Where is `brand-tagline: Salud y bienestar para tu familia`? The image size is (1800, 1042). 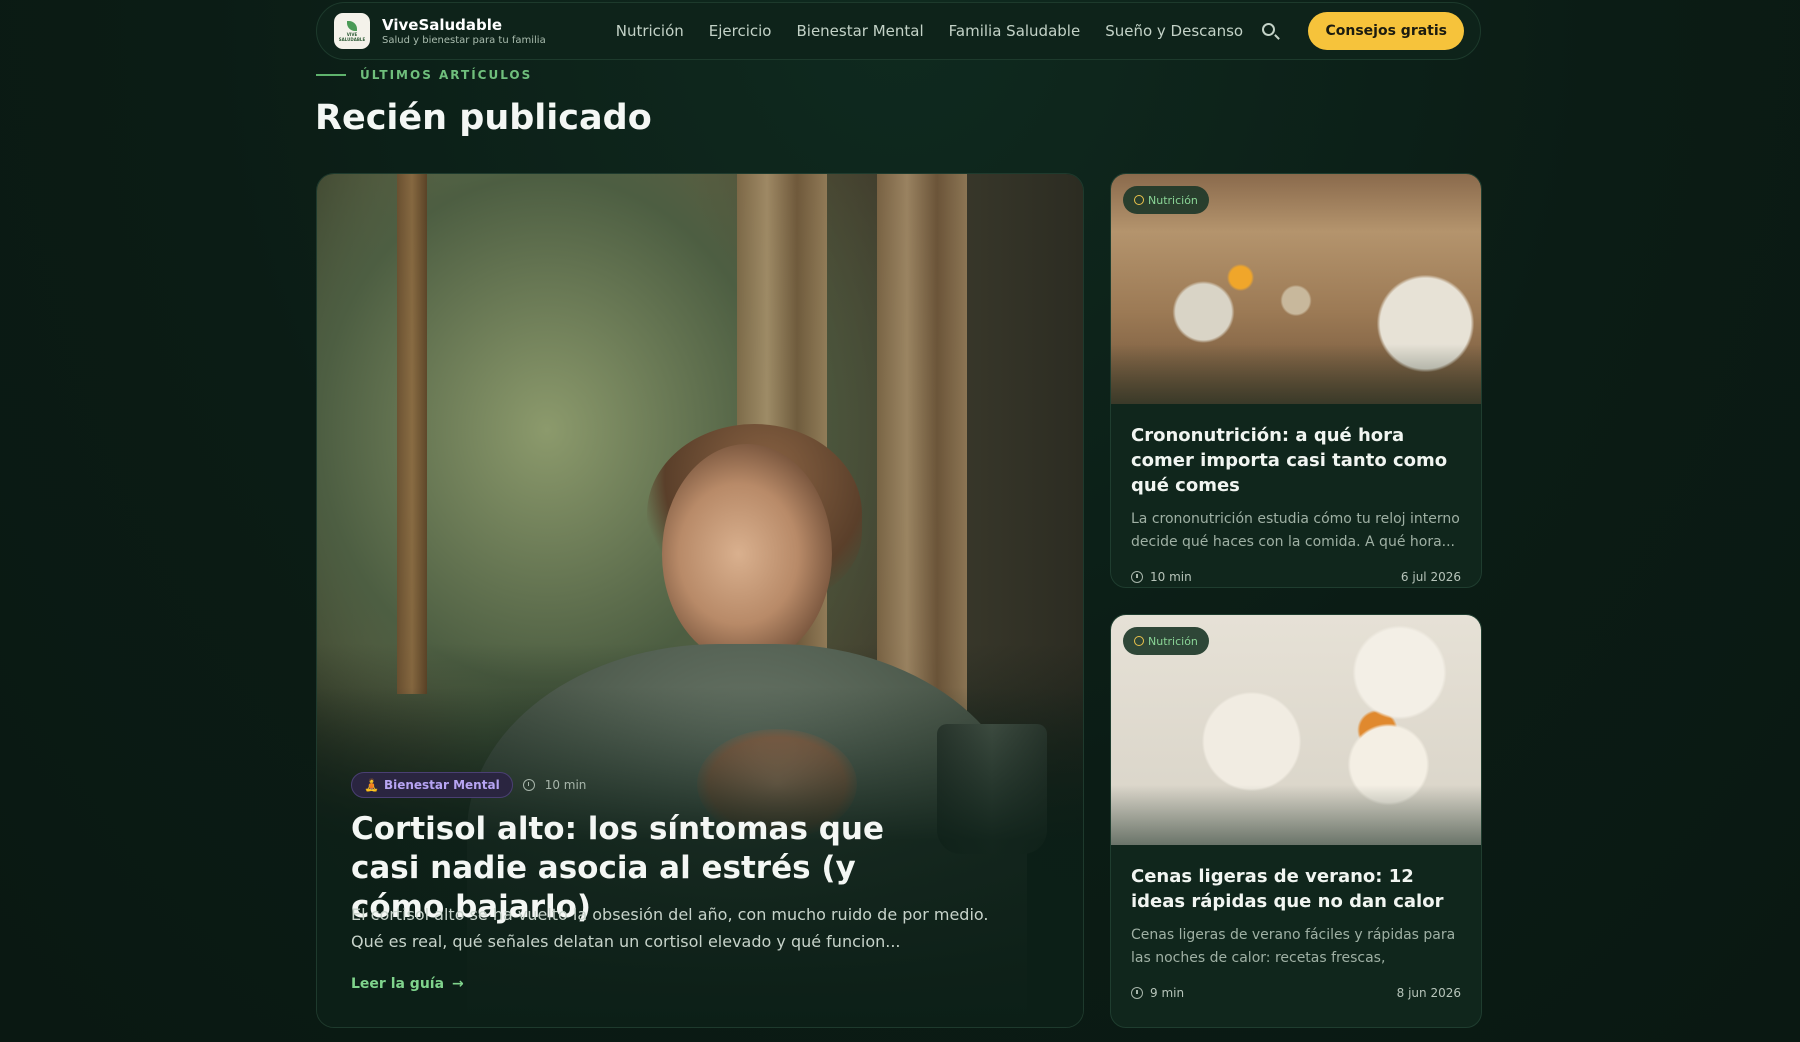
brand-tagline: Salud y bienestar para tu familia is located at coordinates (464, 40).